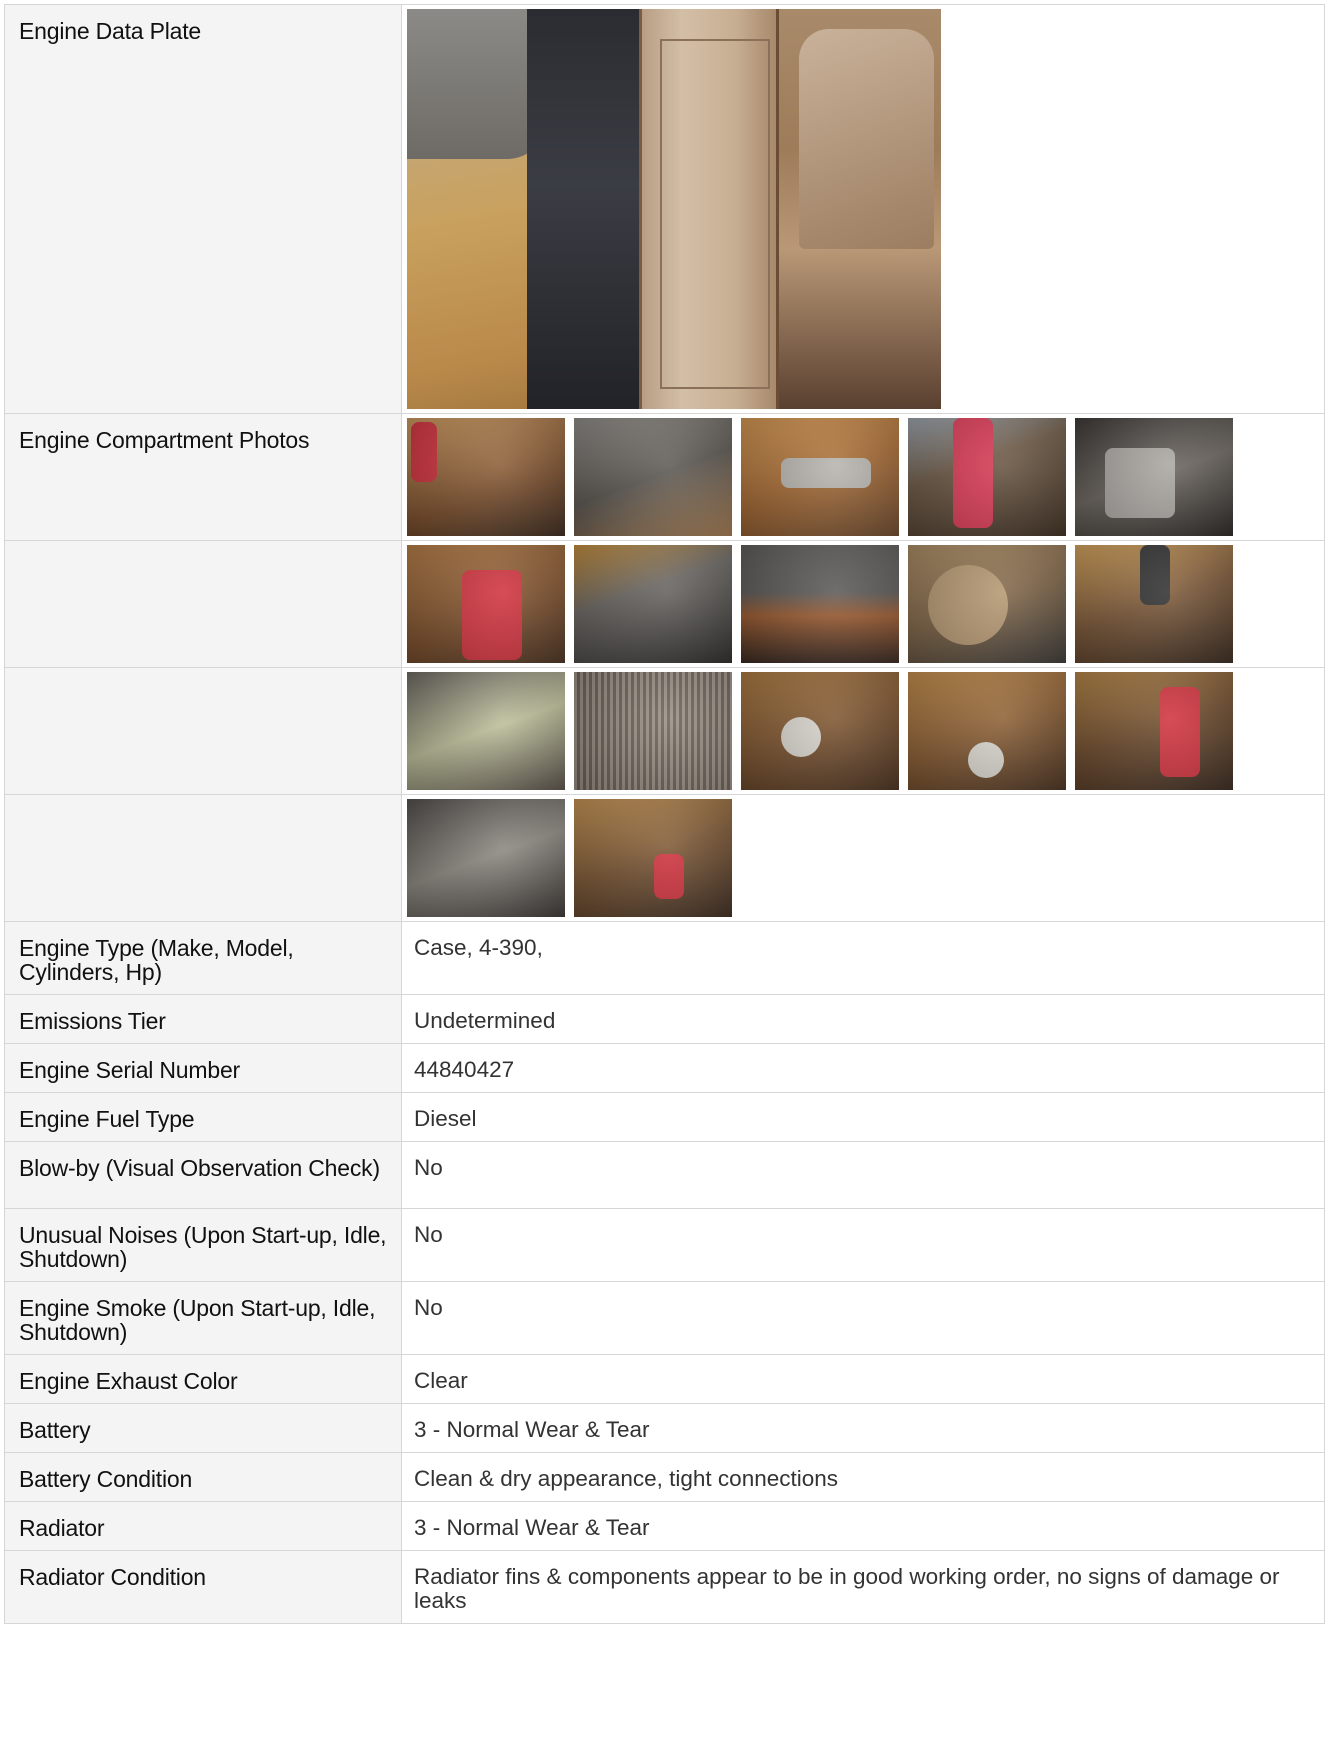  Describe the element at coordinates (203, 1526) in the screenshot. I see `label-radiator: Radiator` at that location.